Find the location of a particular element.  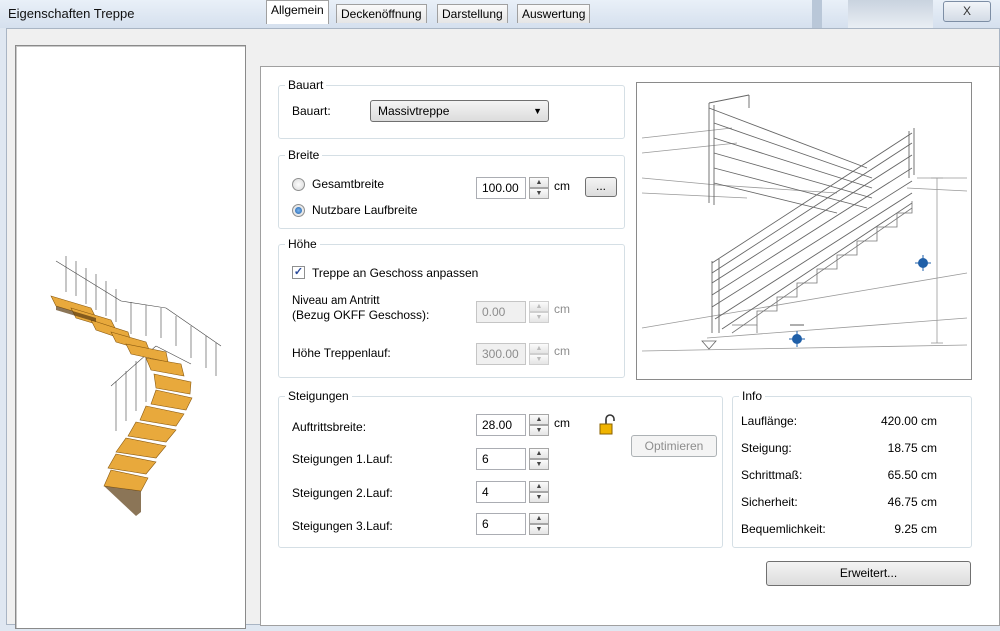

radio-gesamtbreite is located at coordinates (298, 184).